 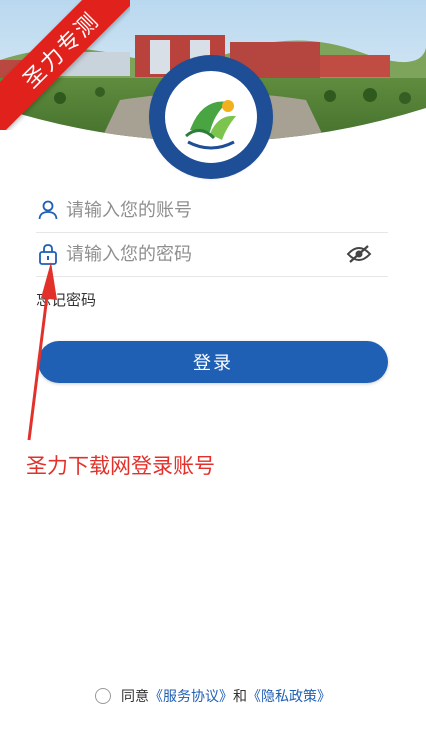 I want to click on eye-off-icon, so click(x=359, y=254).